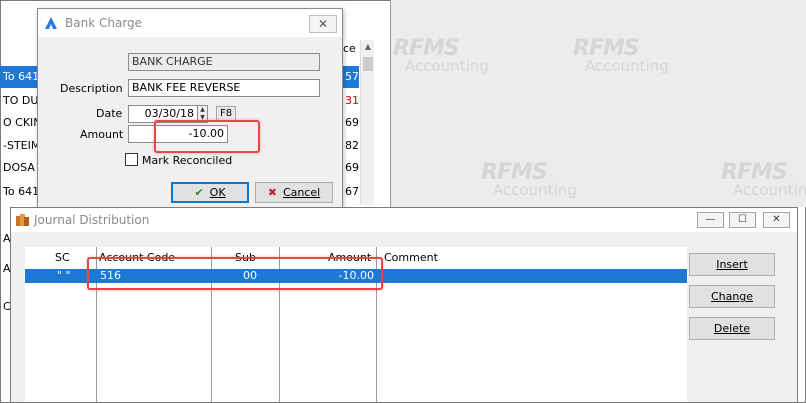 This screenshot has height=403, width=806. What do you see at coordinates (199, 192) in the screenshot?
I see `check-icon: ✔` at bounding box center [199, 192].